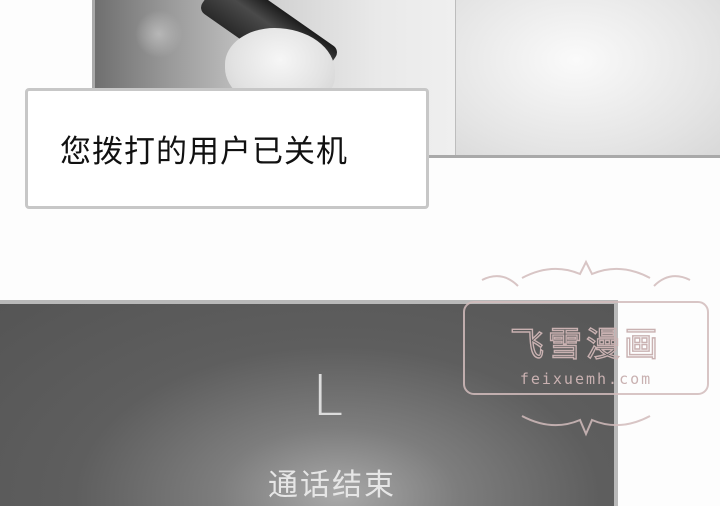 The image size is (720, 506). What do you see at coordinates (204, 152) in the screenshot?
I see `caption-text: 您拨打的用户已关机` at bounding box center [204, 152].